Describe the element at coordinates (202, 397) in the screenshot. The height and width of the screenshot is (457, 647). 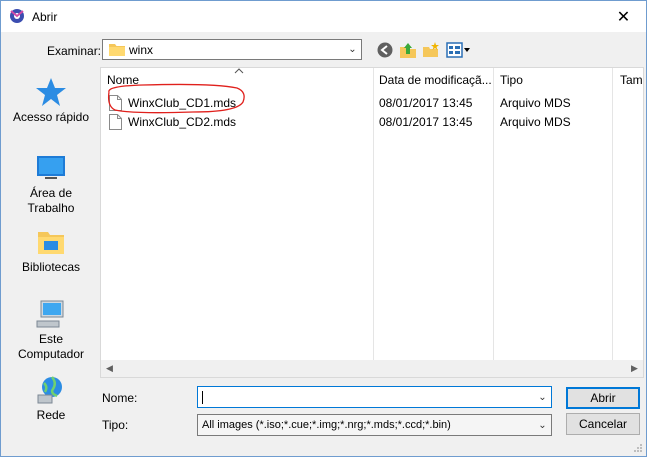
I see `text-cursor` at that location.